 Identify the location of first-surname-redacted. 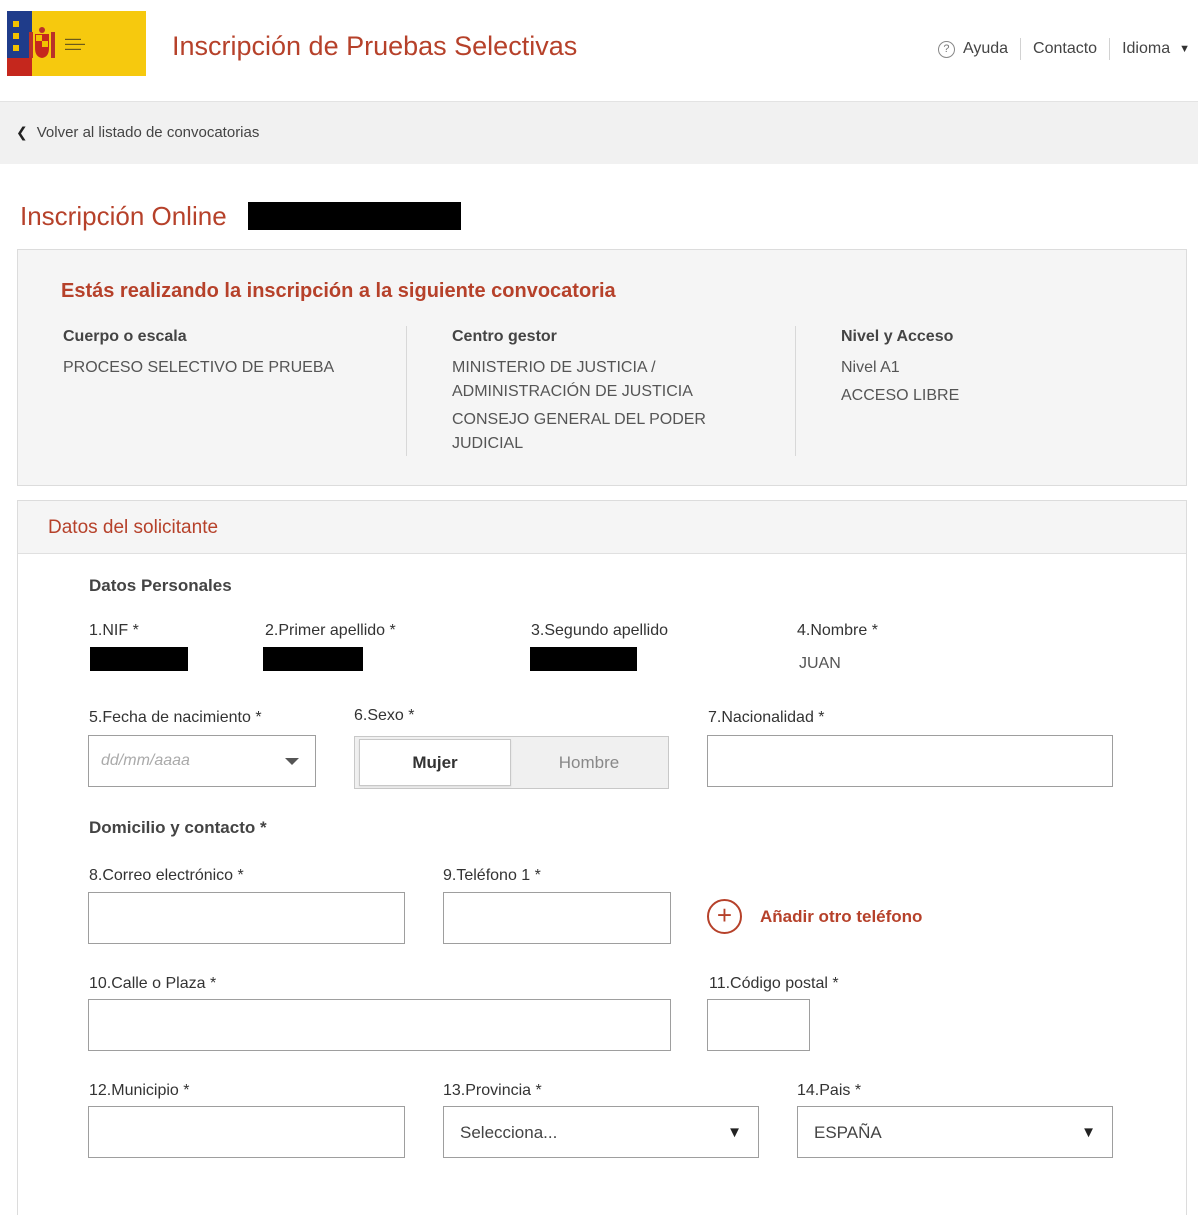
(313, 659).